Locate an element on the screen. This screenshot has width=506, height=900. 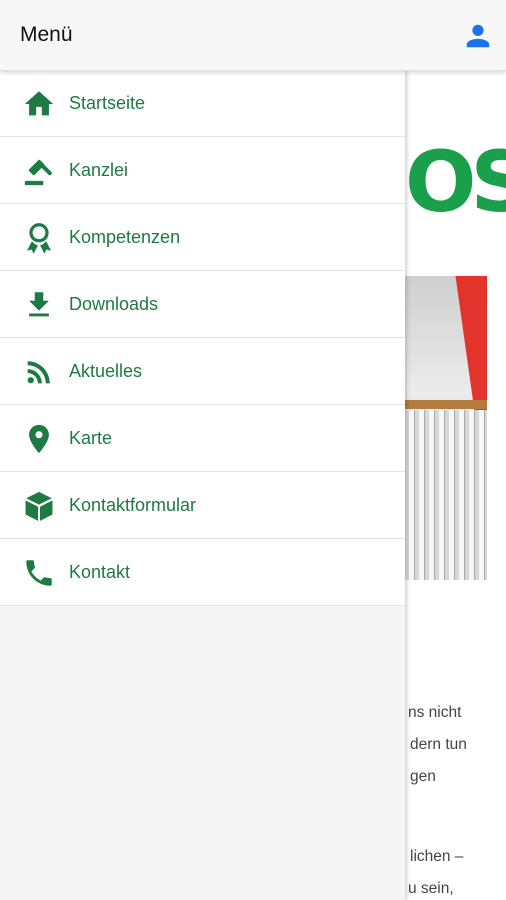
menu-item-kompetenzen: Kompetenzen is located at coordinates (202, 237).